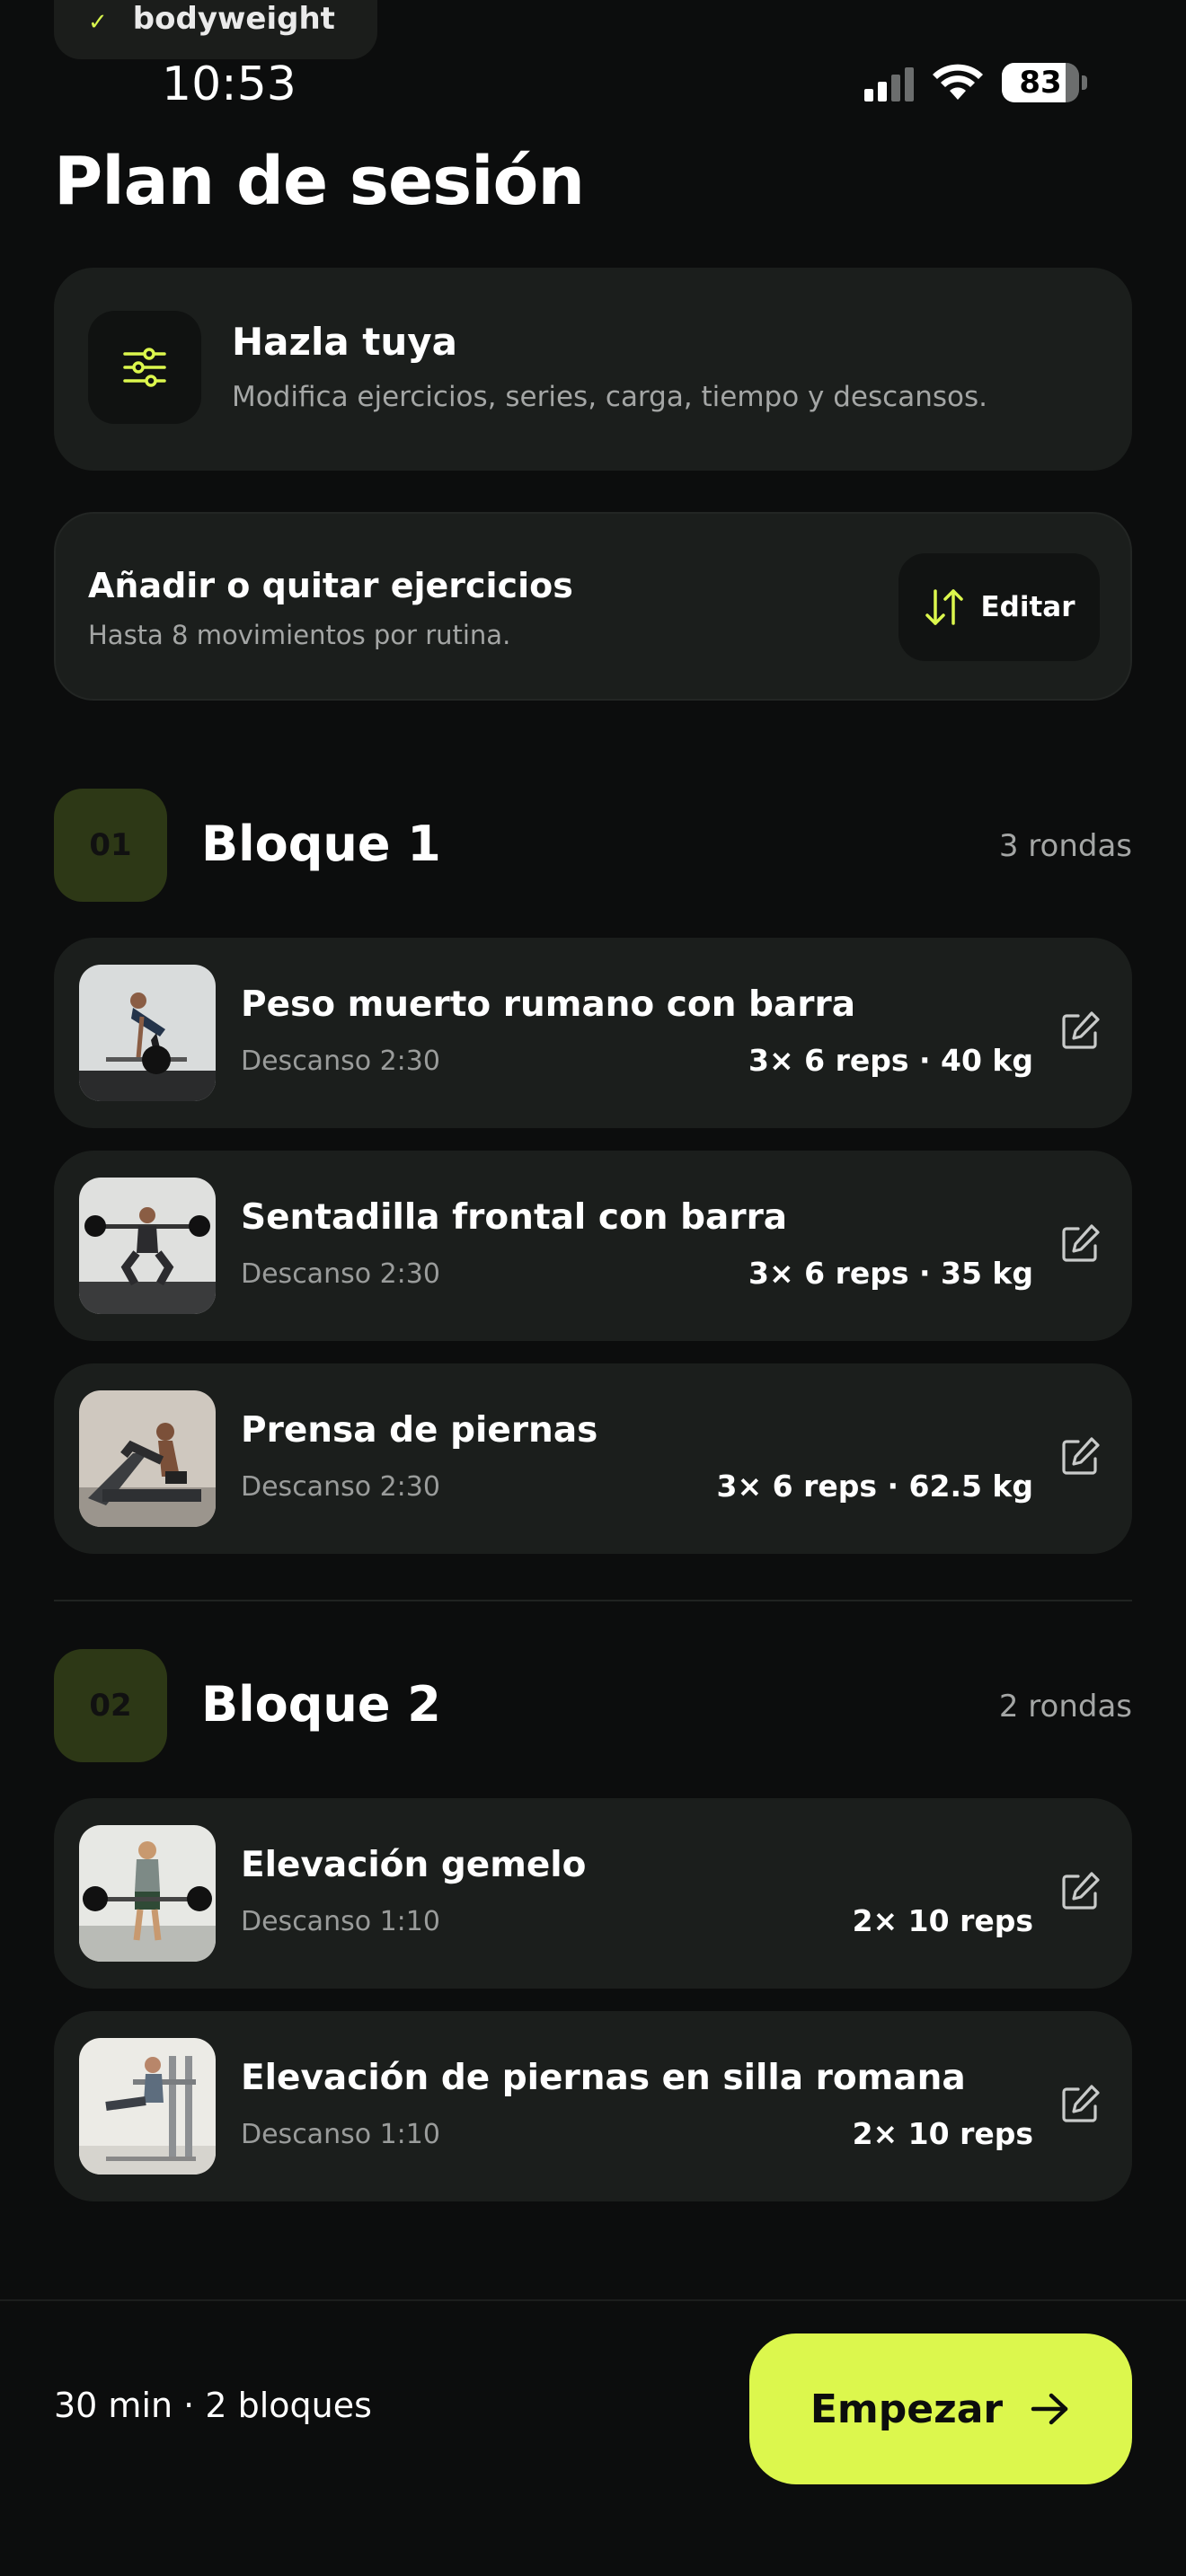 The height and width of the screenshot is (2576, 1186). I want to click on block-title: Bloque 2, so click(321, 1704).